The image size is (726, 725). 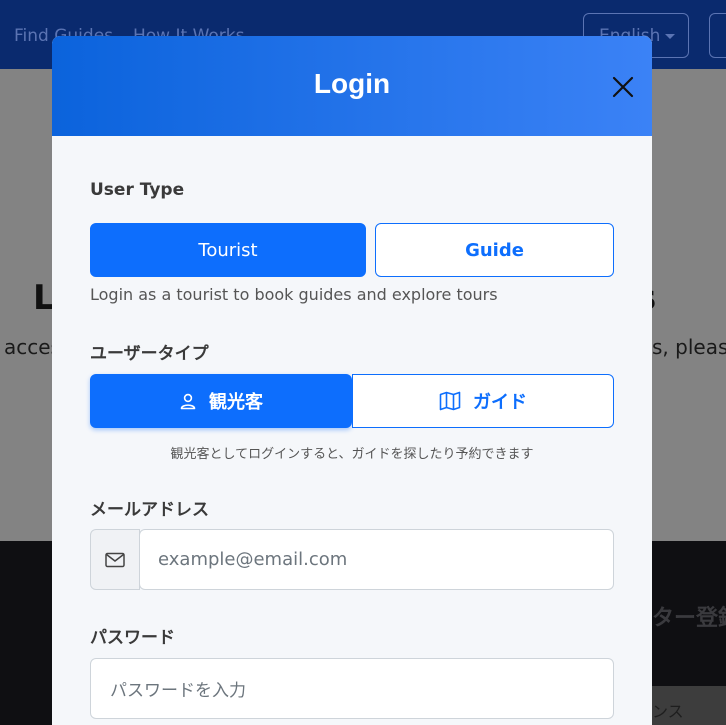 I want to click on user-type-label: User Type, so click(x=137, y=190).